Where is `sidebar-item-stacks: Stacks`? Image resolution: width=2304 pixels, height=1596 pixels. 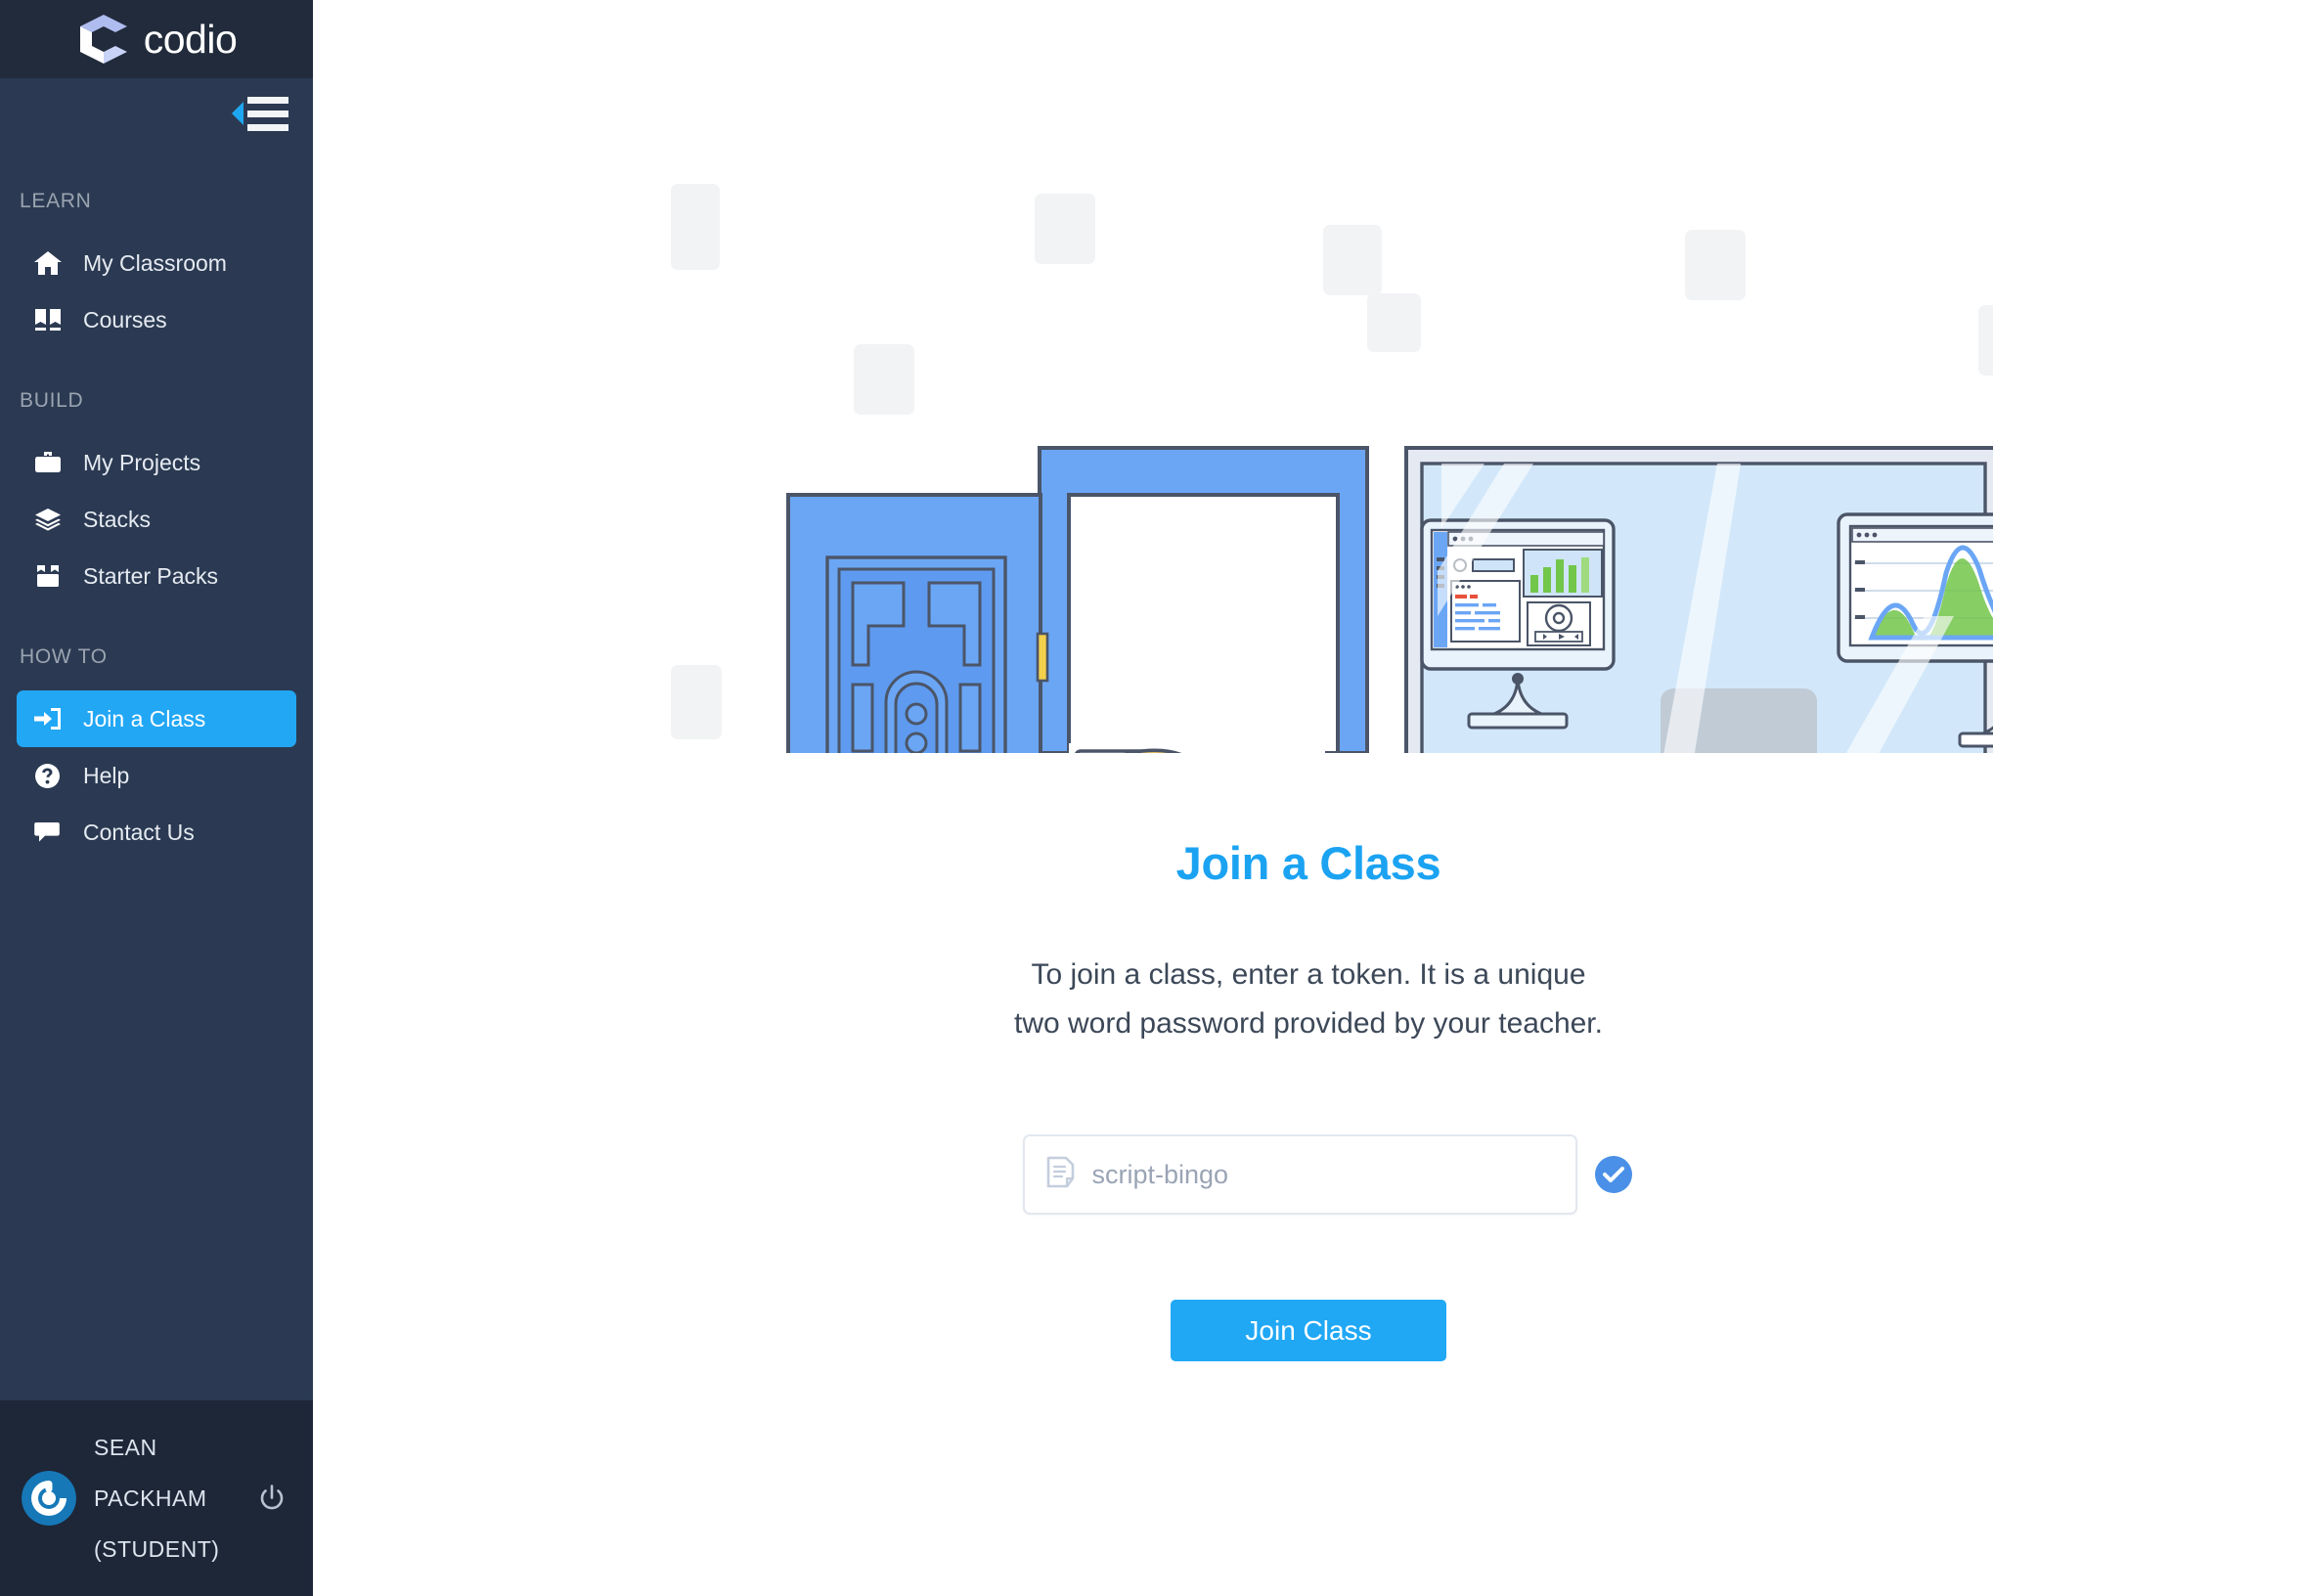 sidebar-item-stacks: Stacks is located at coordinates (156, 519).